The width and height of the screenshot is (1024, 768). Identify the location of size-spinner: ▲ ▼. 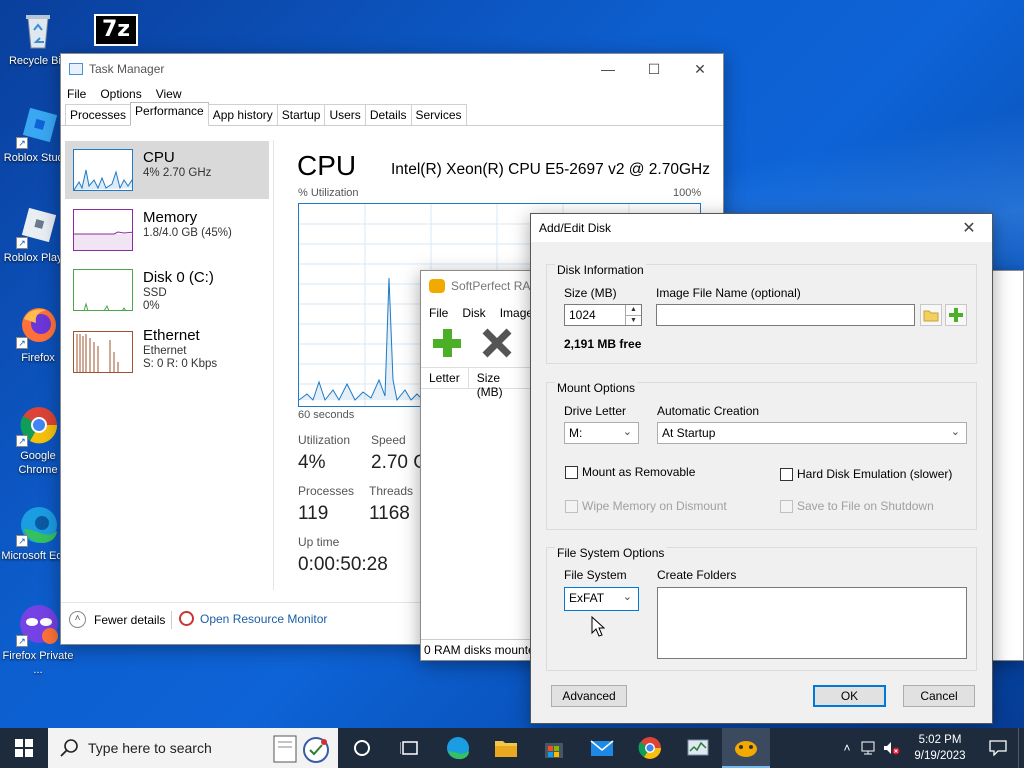
(633, 315).